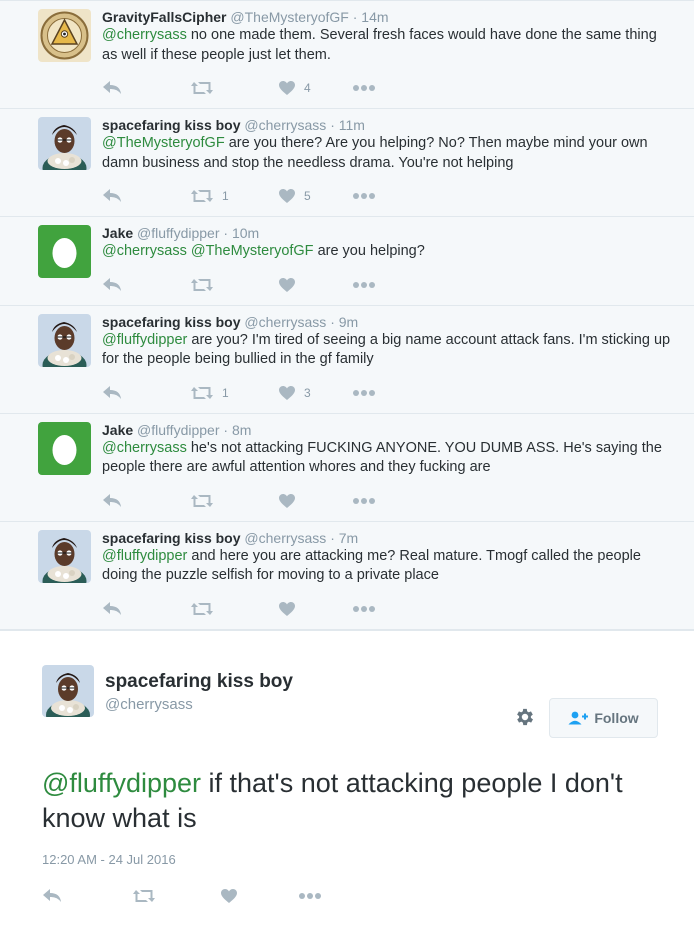  Describe the element at coordinates (388, 285) in the screenshot. I see `tweet-actions` at that location.